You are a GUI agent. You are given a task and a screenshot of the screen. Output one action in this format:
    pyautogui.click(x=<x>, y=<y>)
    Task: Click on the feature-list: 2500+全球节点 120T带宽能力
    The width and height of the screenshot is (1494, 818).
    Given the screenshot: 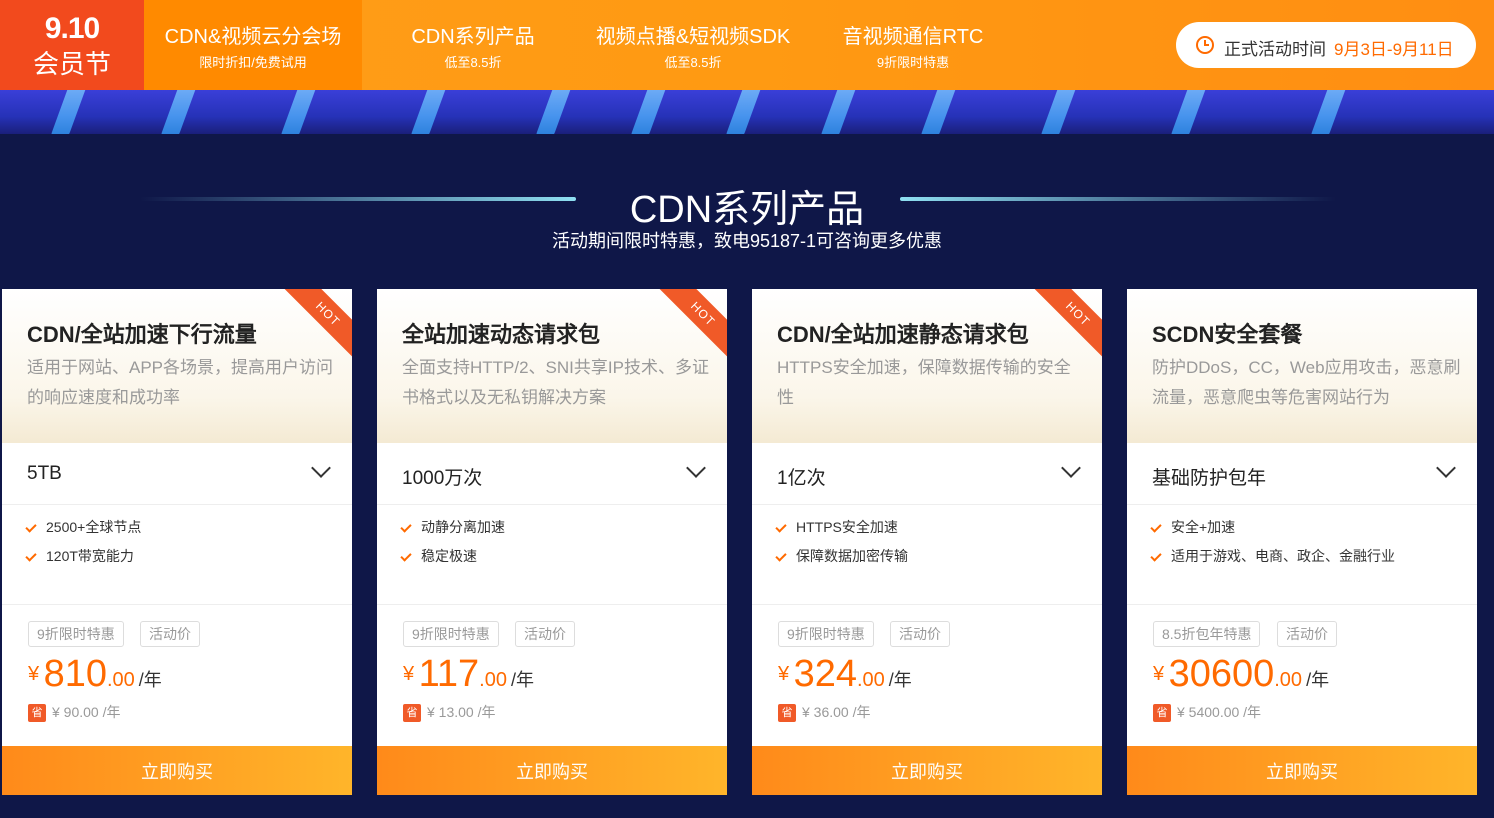 What is the action you would take?
    pyautogui.click(x=177, y=555)
    